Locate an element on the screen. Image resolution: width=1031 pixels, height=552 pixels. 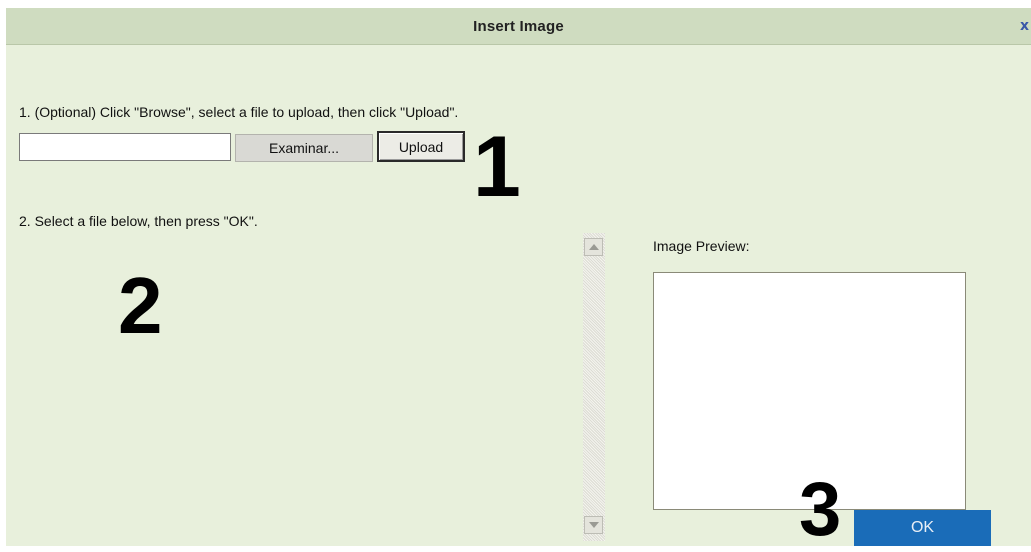
step2-instruction: 2. Select a file below, then press "OK". is located at coordinates (138, 221).